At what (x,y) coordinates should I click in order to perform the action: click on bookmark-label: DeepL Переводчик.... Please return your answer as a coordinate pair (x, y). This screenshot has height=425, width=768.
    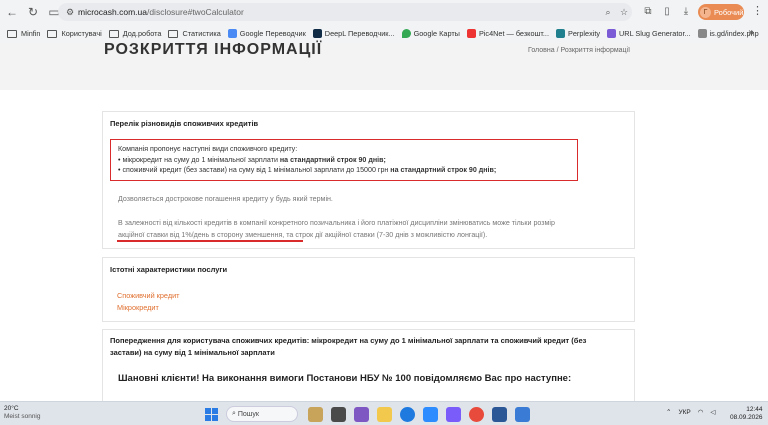
    Looking at the image, I should click on (359, 33).